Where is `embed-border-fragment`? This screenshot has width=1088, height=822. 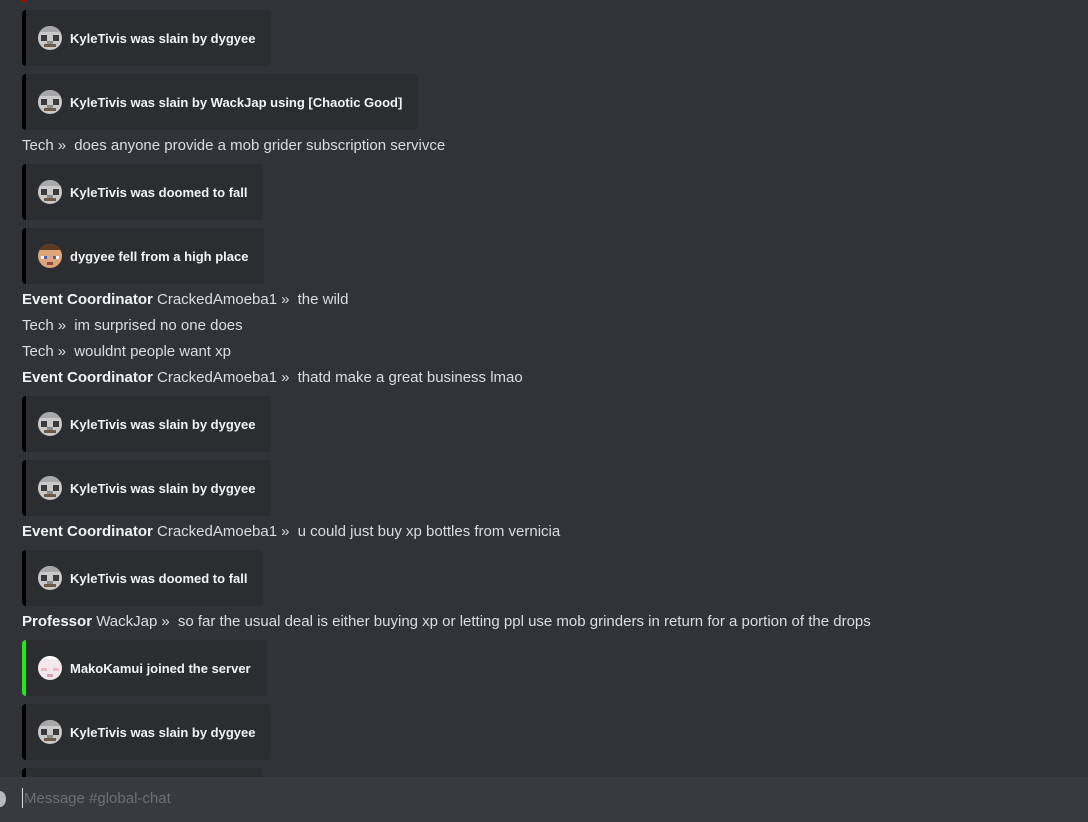
embed-border-fragment is located at coordinates (24, 1).